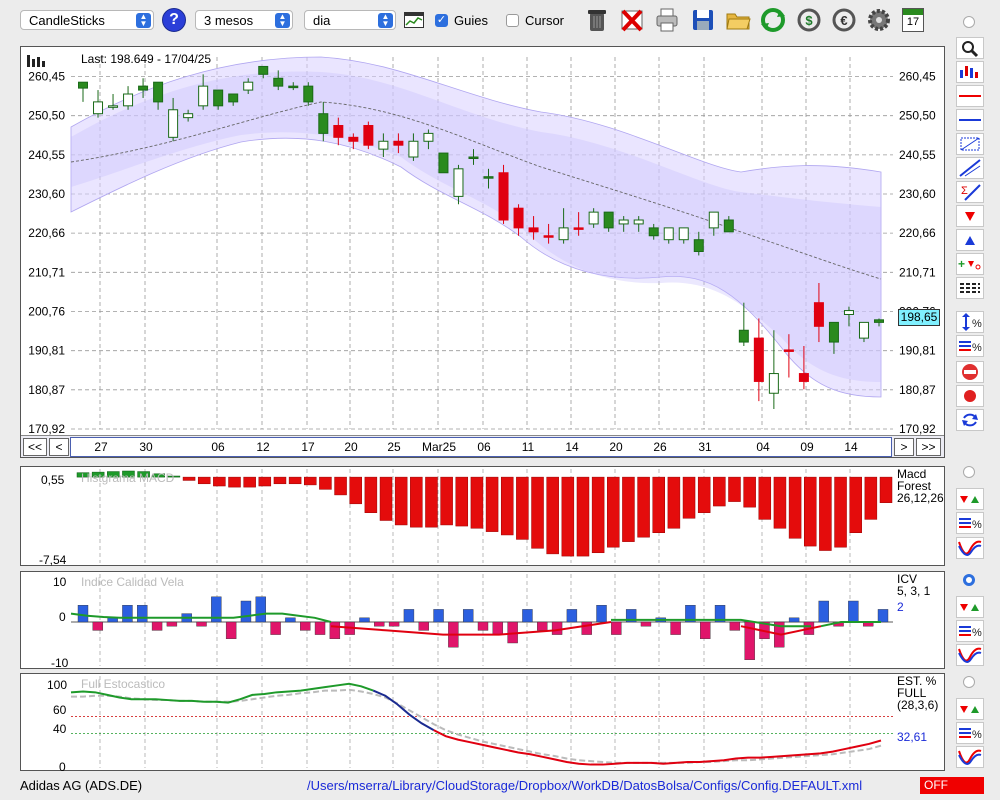 Image resolution: width=1000 pixels, height=800 pixels. I want to click on guides-checkbox: ✓, so click(441, 20).